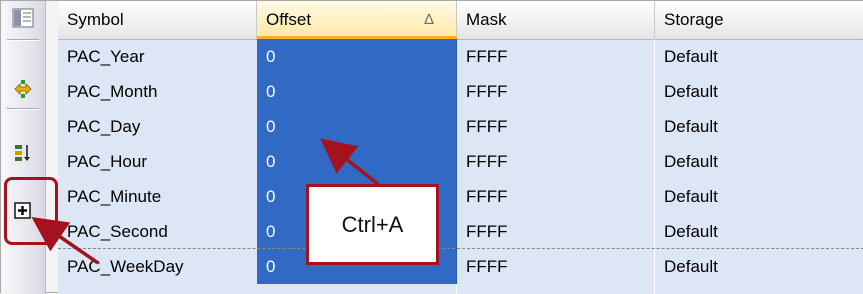 The image size is (863, 294). What do you see at coordinates (23, 18) in the screenshot?
I see `properties-icon` at bounding box center [23, 18].